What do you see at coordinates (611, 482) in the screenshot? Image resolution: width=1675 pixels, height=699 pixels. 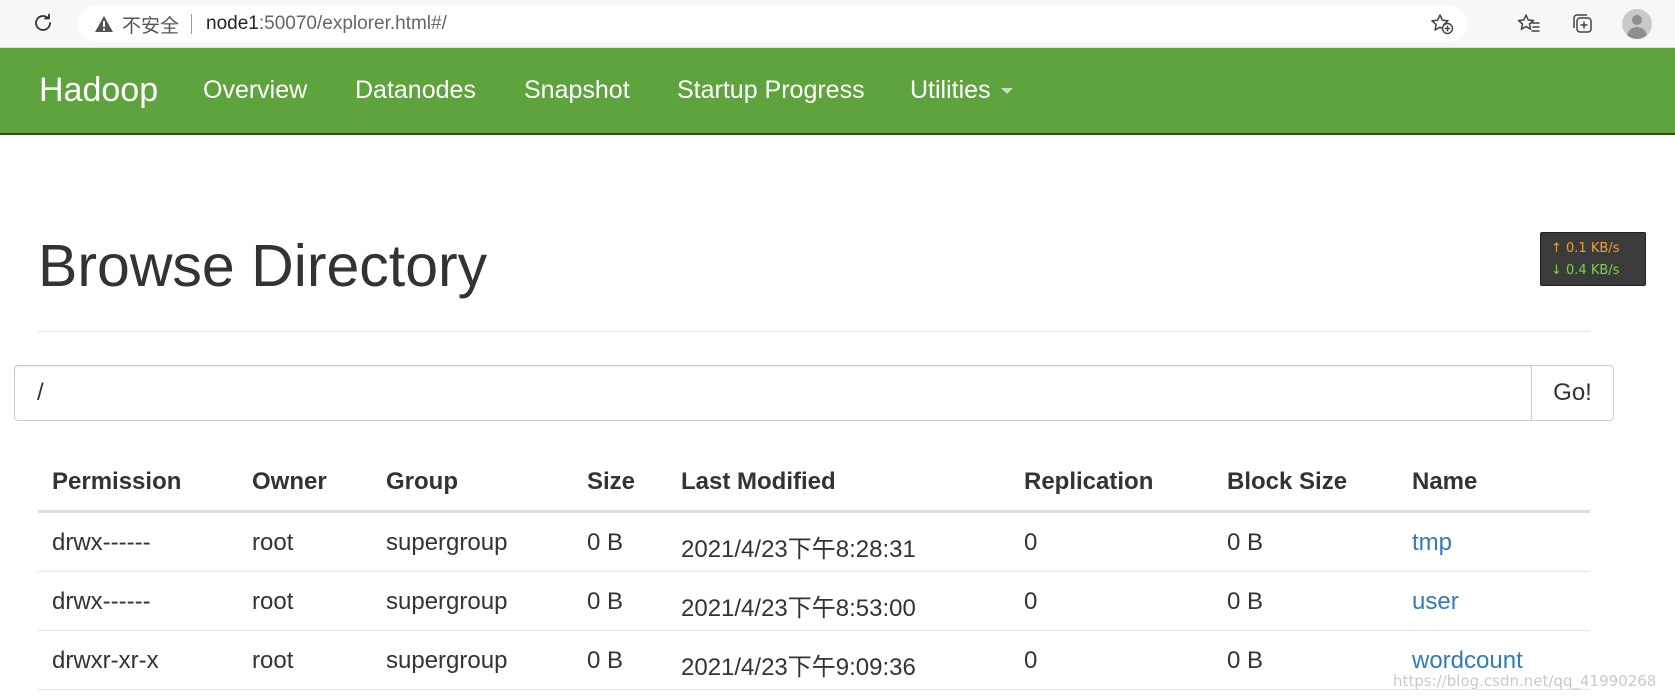 I see `header-size: Size` at bounding box center [611, 482].